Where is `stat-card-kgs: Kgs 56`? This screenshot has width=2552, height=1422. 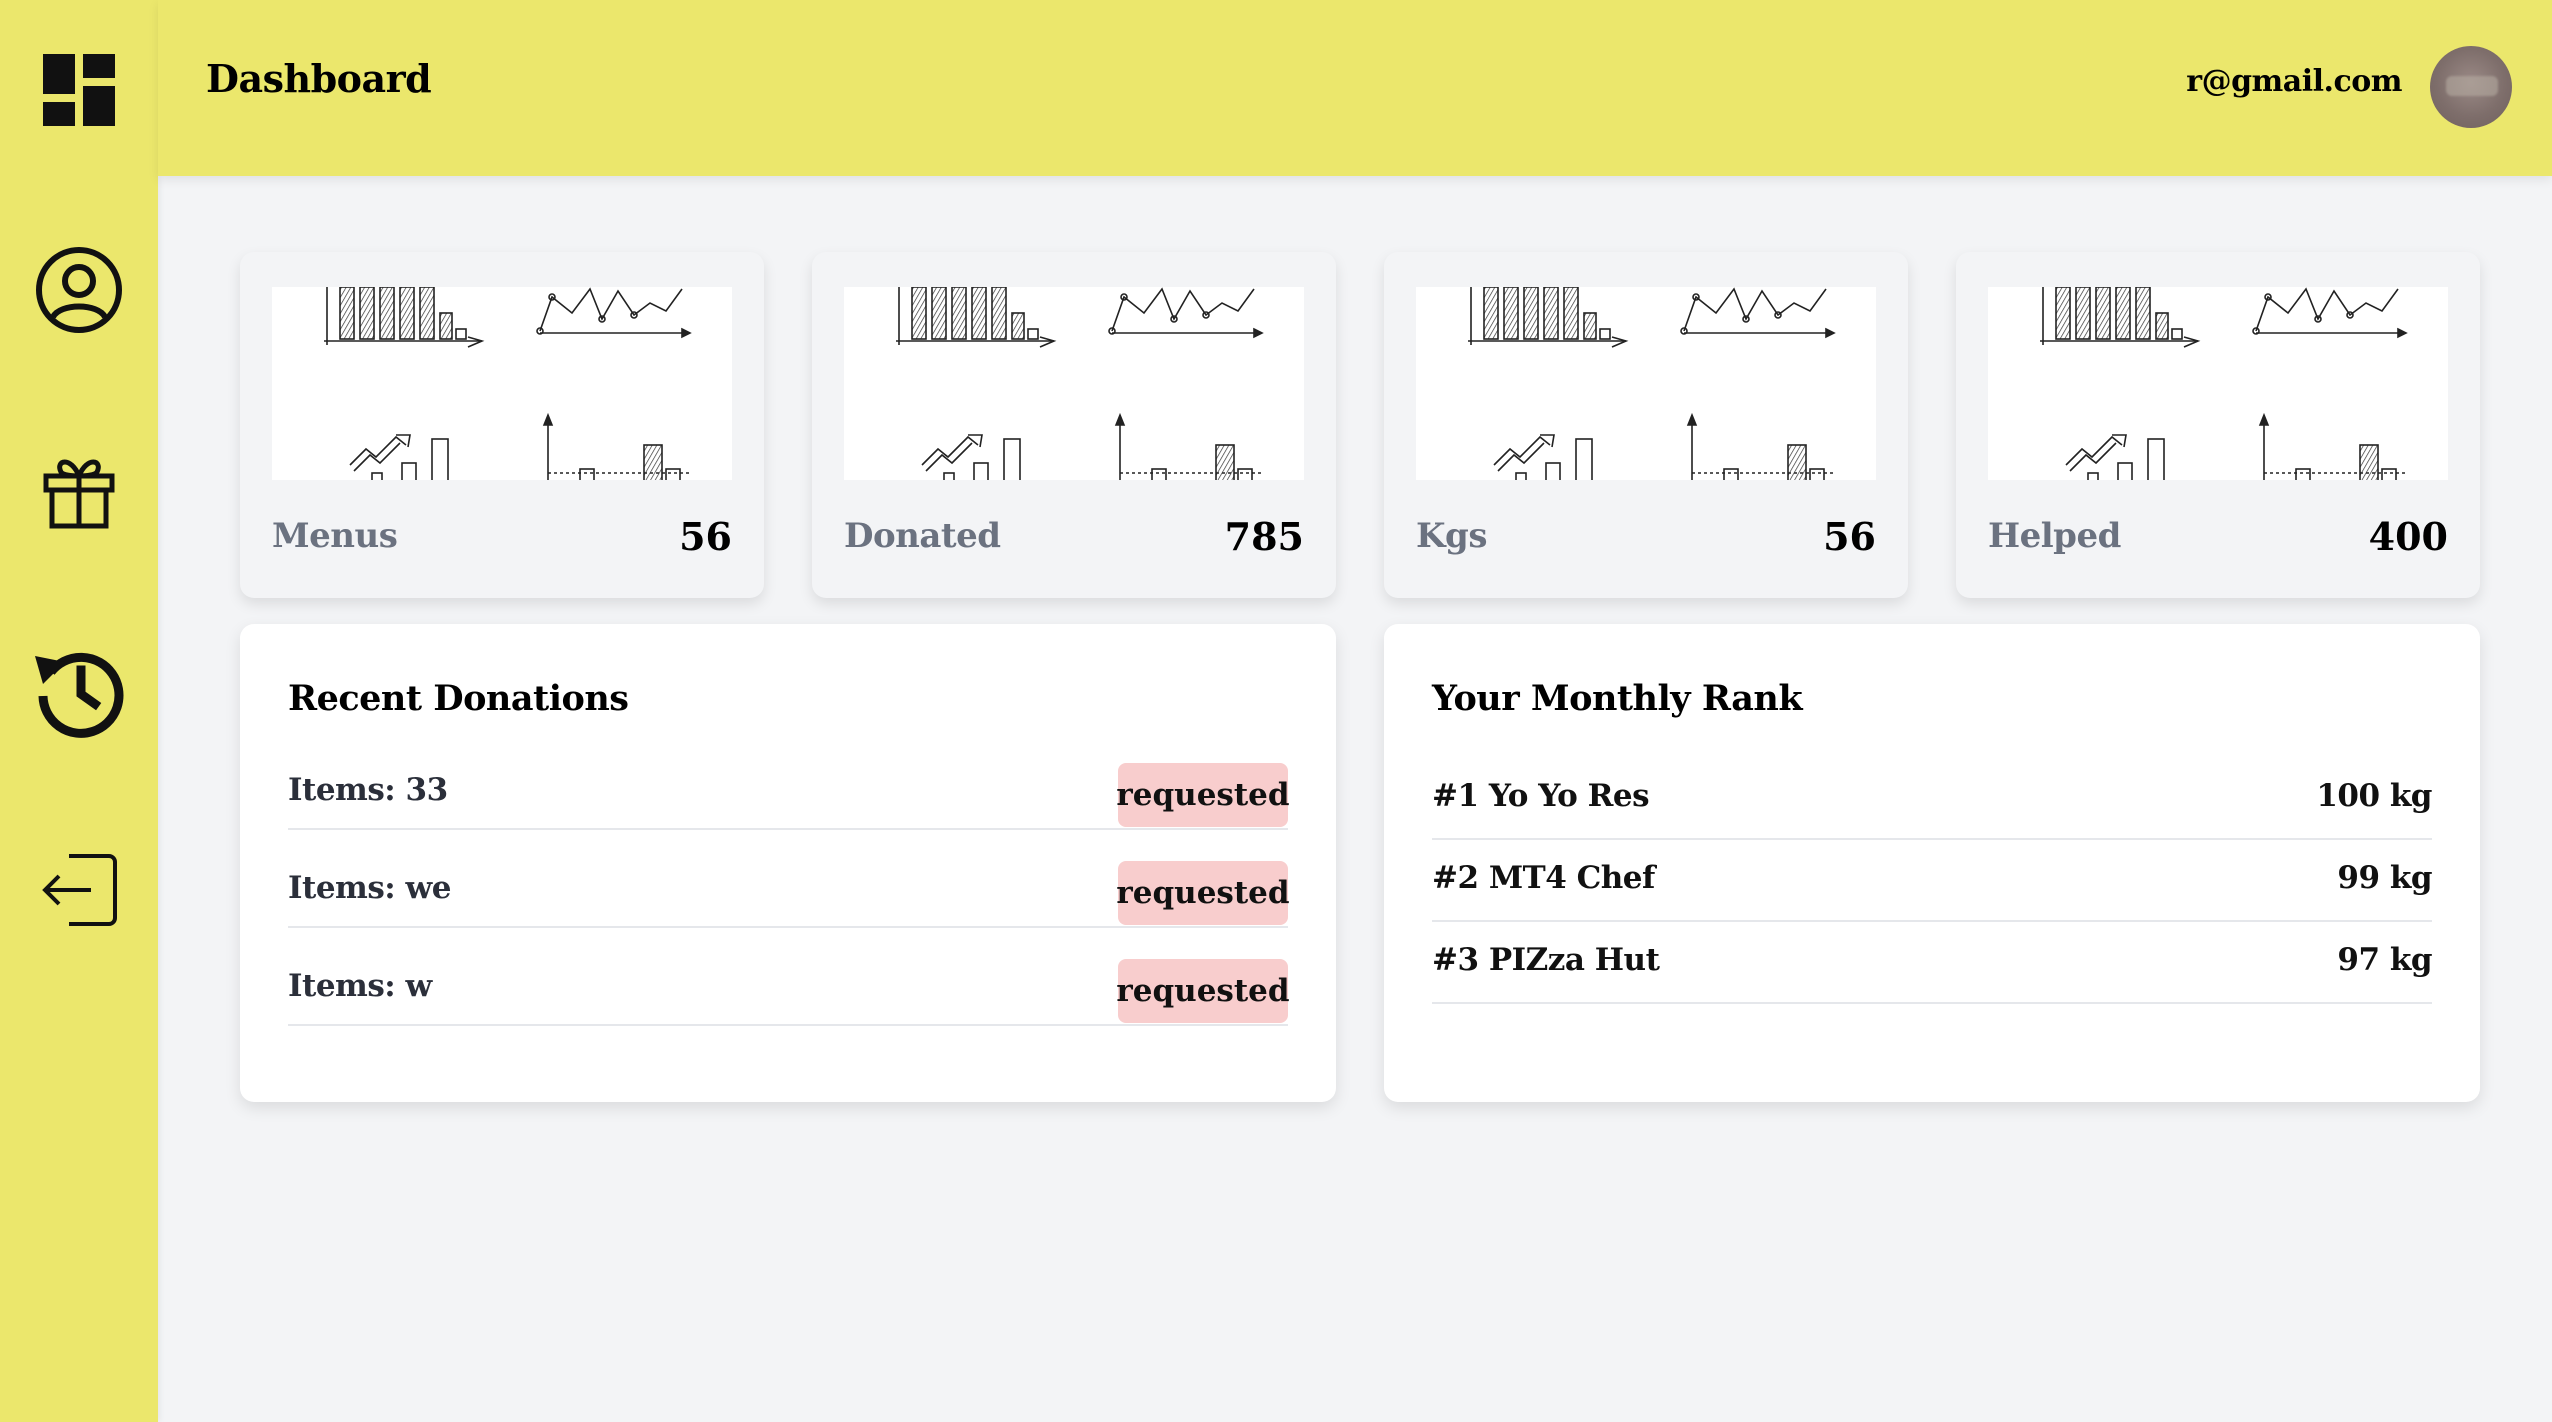
stat-card-kgs: Kgs 56 is located at coordinates (1646, 425).